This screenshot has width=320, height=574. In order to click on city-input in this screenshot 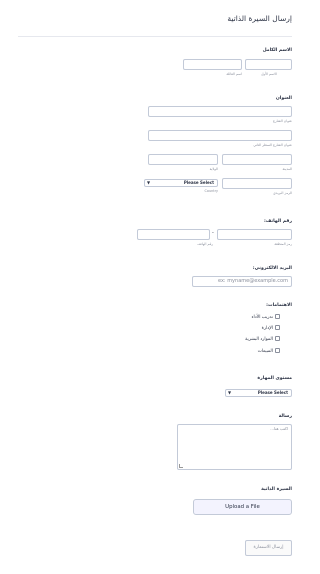, I will do `click(257, 159)`.